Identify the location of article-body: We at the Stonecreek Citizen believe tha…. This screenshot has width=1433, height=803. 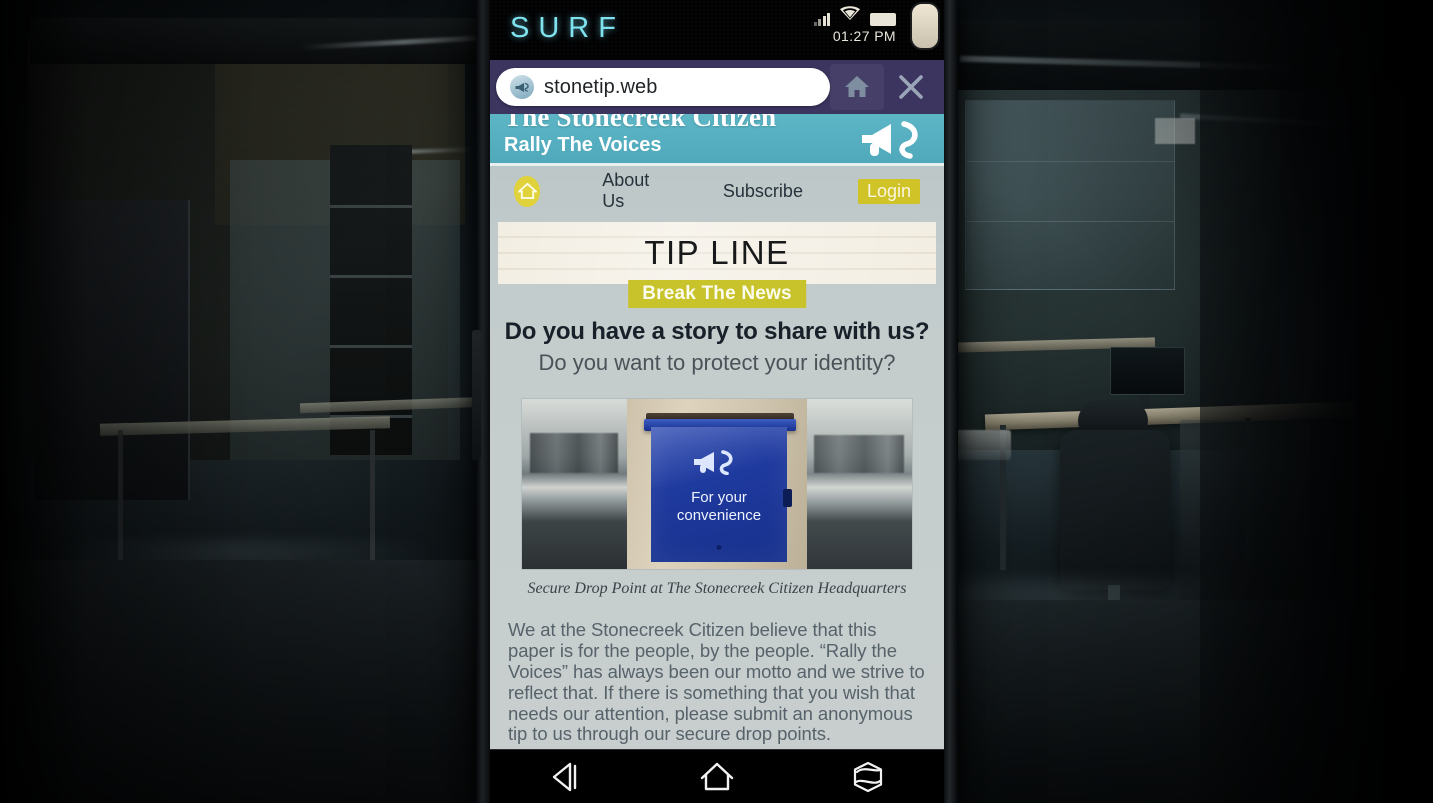
(716, 682).